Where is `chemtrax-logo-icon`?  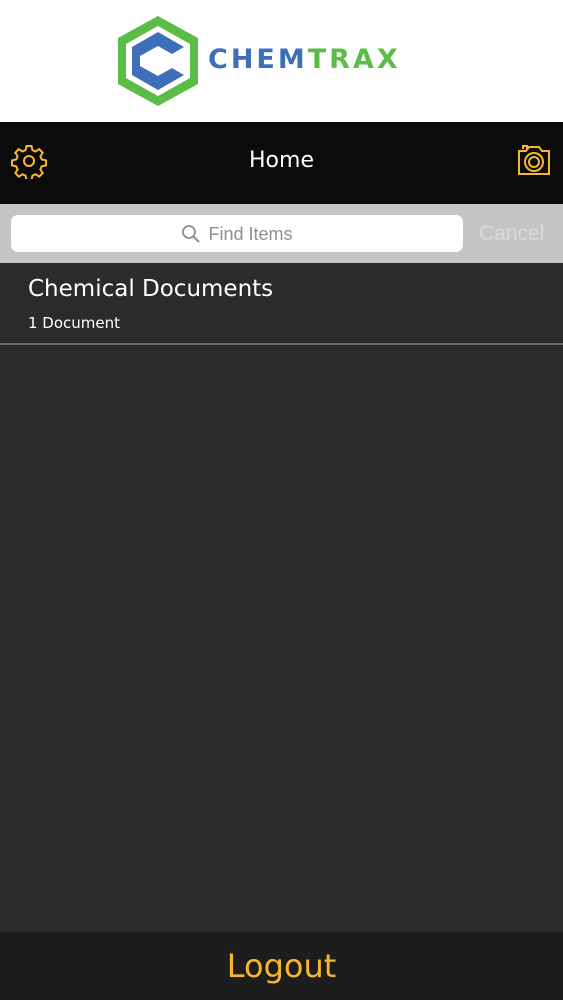 chemtrax-logo-icon is located at coordinates (158, 61).